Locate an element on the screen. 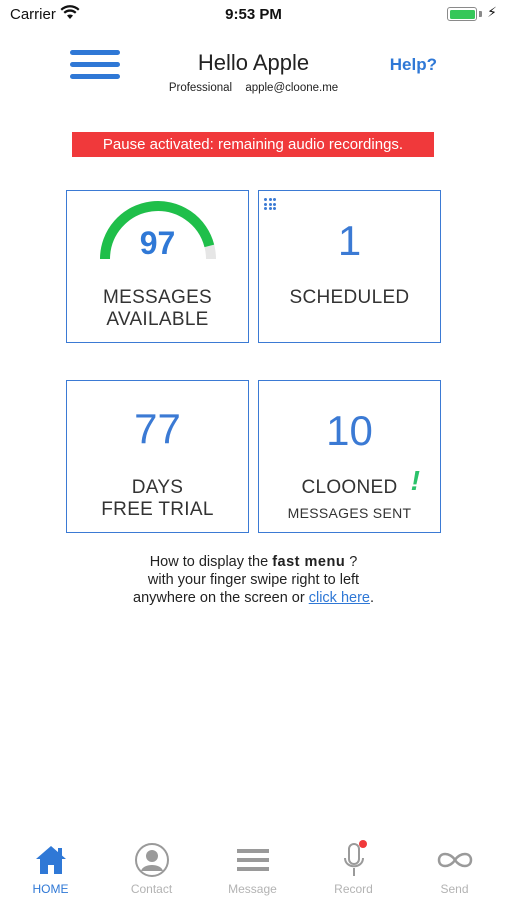 This screenshot has height=900, width=507. sent-value: 10 is located at coordinates (349, 430).